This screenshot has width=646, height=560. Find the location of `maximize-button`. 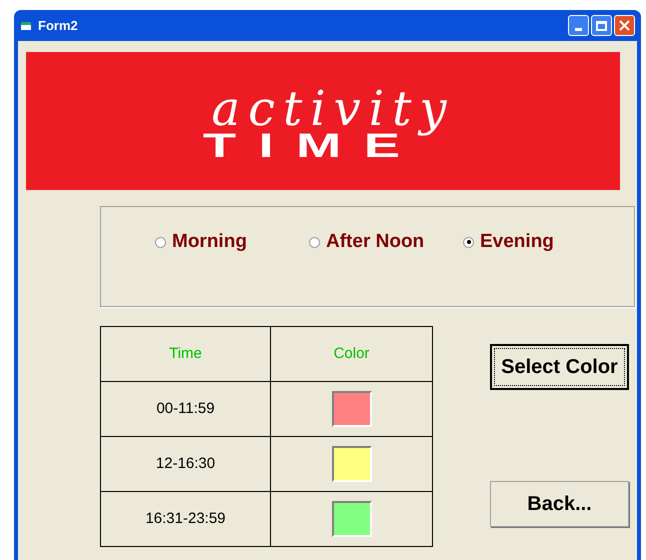

maximize-button is located at coordinates (601, 25).